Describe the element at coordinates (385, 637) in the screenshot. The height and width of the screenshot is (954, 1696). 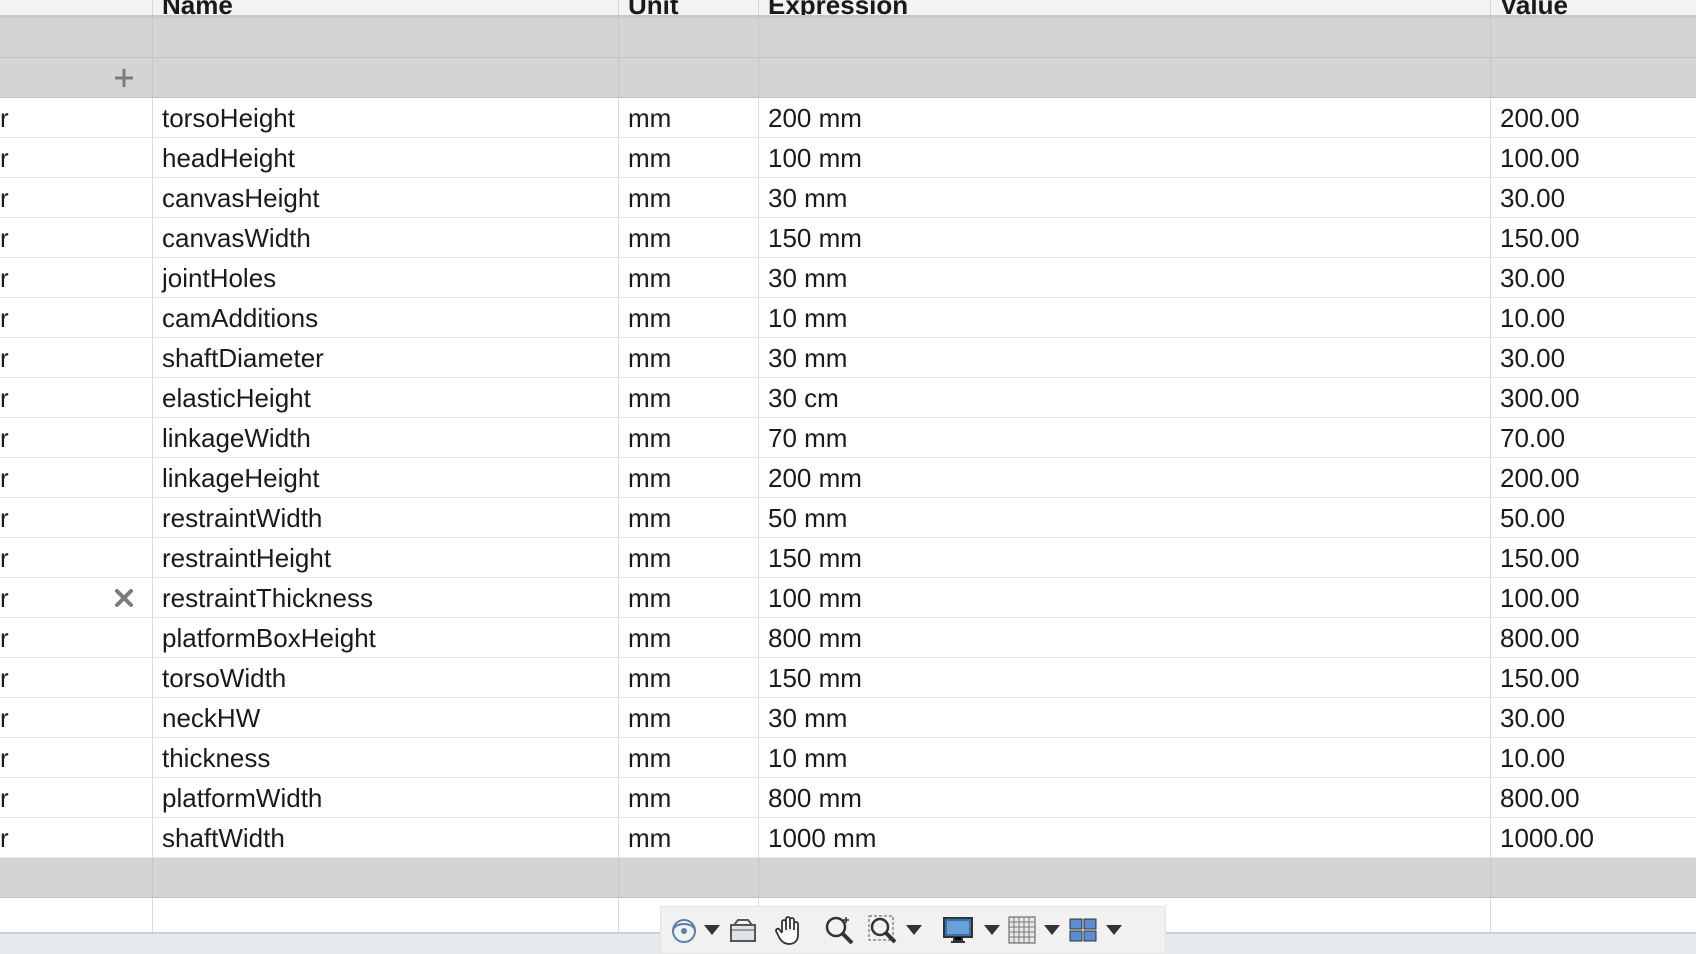
I see `parameter-name: platformBoxHeight` at that location.